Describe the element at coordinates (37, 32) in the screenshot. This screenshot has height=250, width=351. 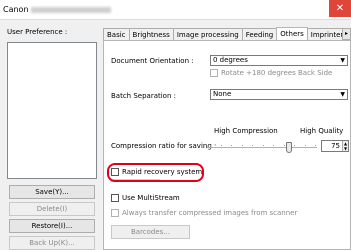
I see `user-preference-label: User Preference :` at that location.